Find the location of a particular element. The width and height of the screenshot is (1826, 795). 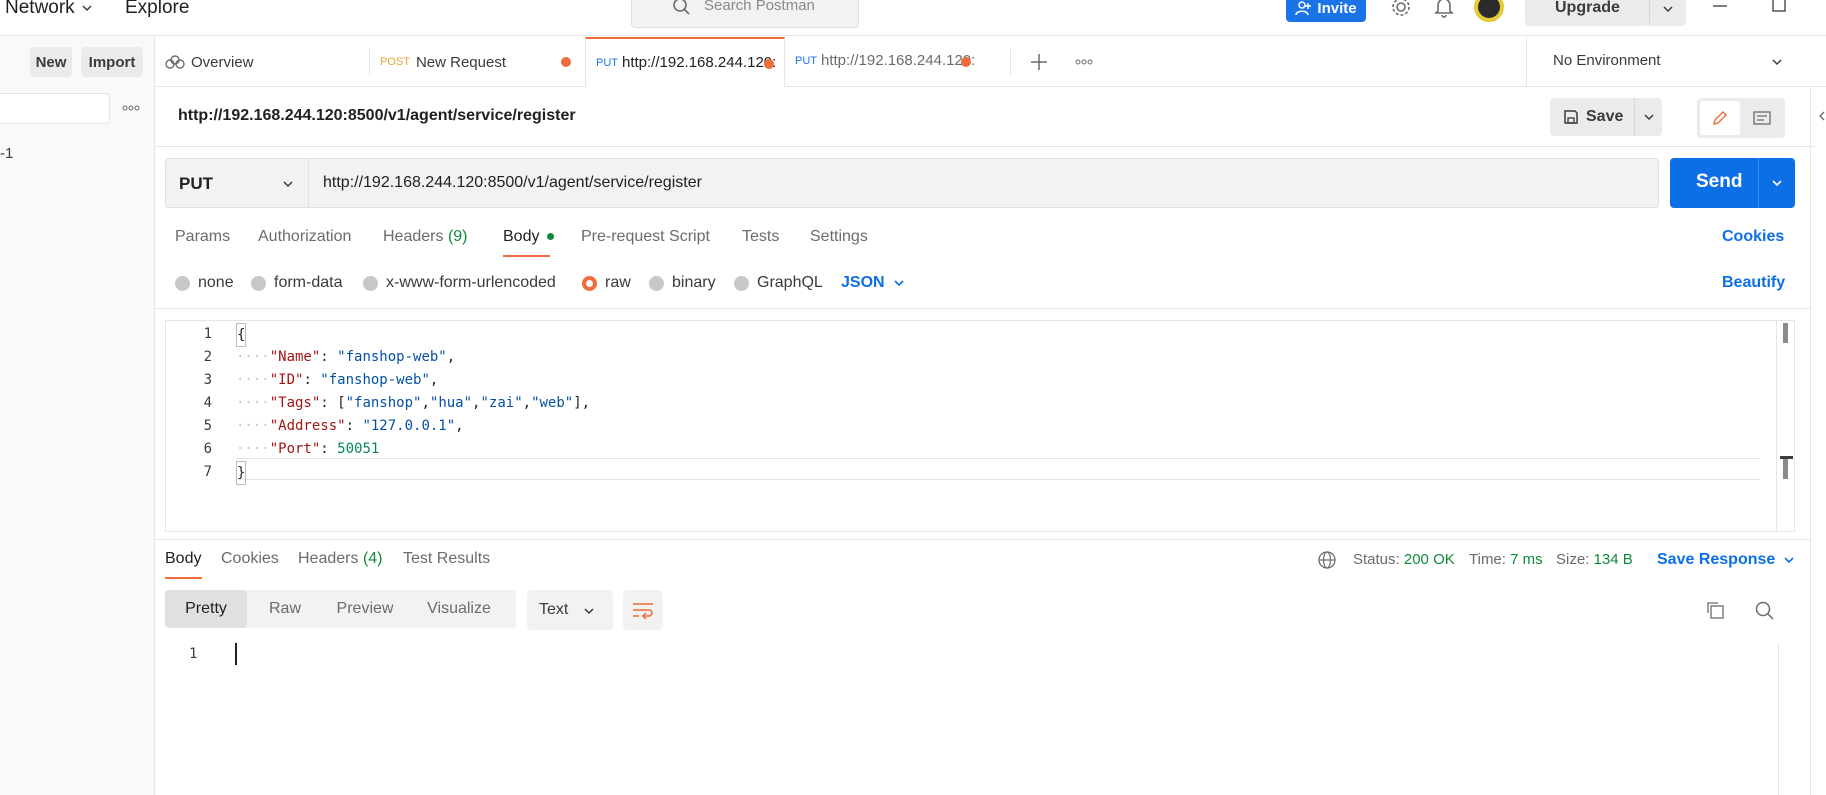

save-icon is located at coordinates (1571, 117).